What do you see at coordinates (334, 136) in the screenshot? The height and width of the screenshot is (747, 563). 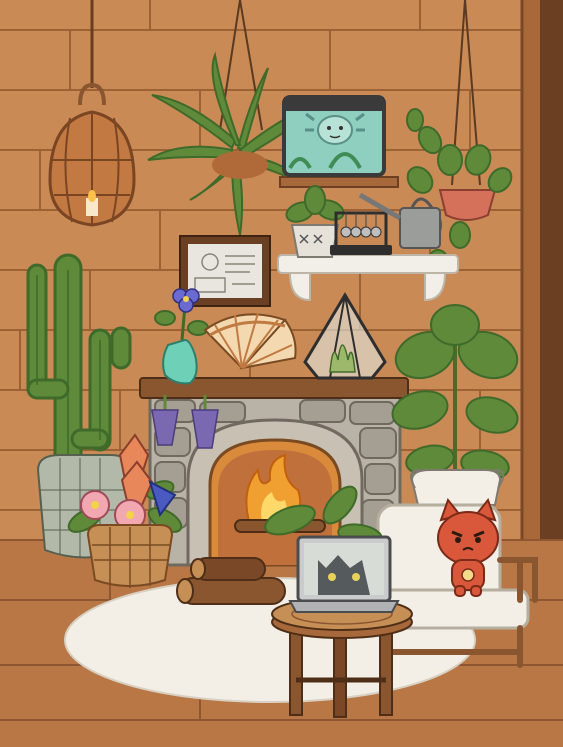 I see `aquarium-icon` at bounding box center [334, 136].